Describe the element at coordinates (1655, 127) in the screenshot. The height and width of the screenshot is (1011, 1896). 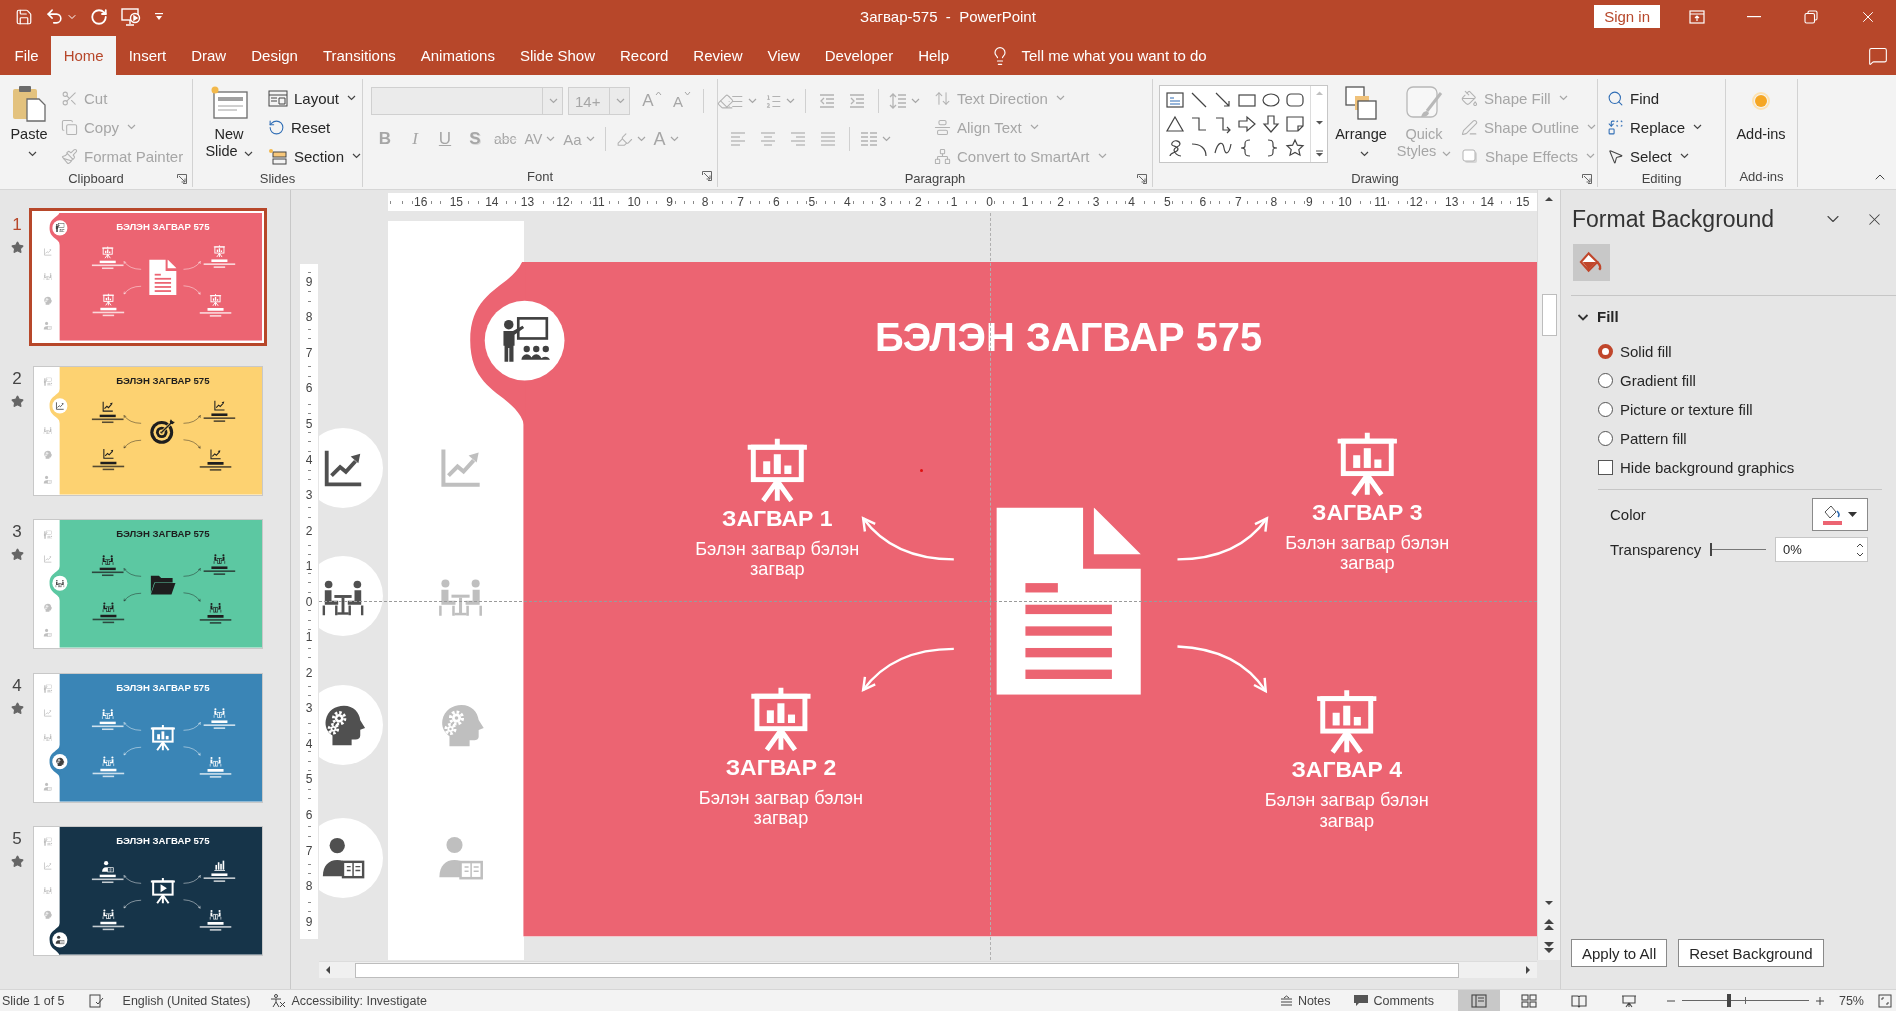
I see `replace-button: Replace` at that location.